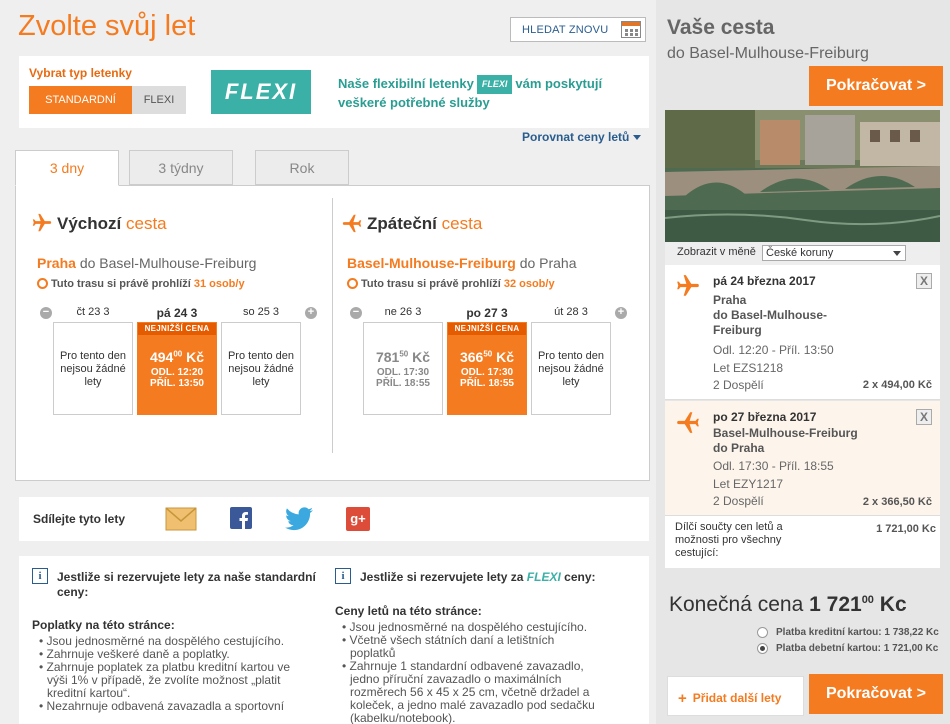  Describe the element at coordinates (621, 313) in the screenshot. I see `inbound-next-days-button: +` at that location.